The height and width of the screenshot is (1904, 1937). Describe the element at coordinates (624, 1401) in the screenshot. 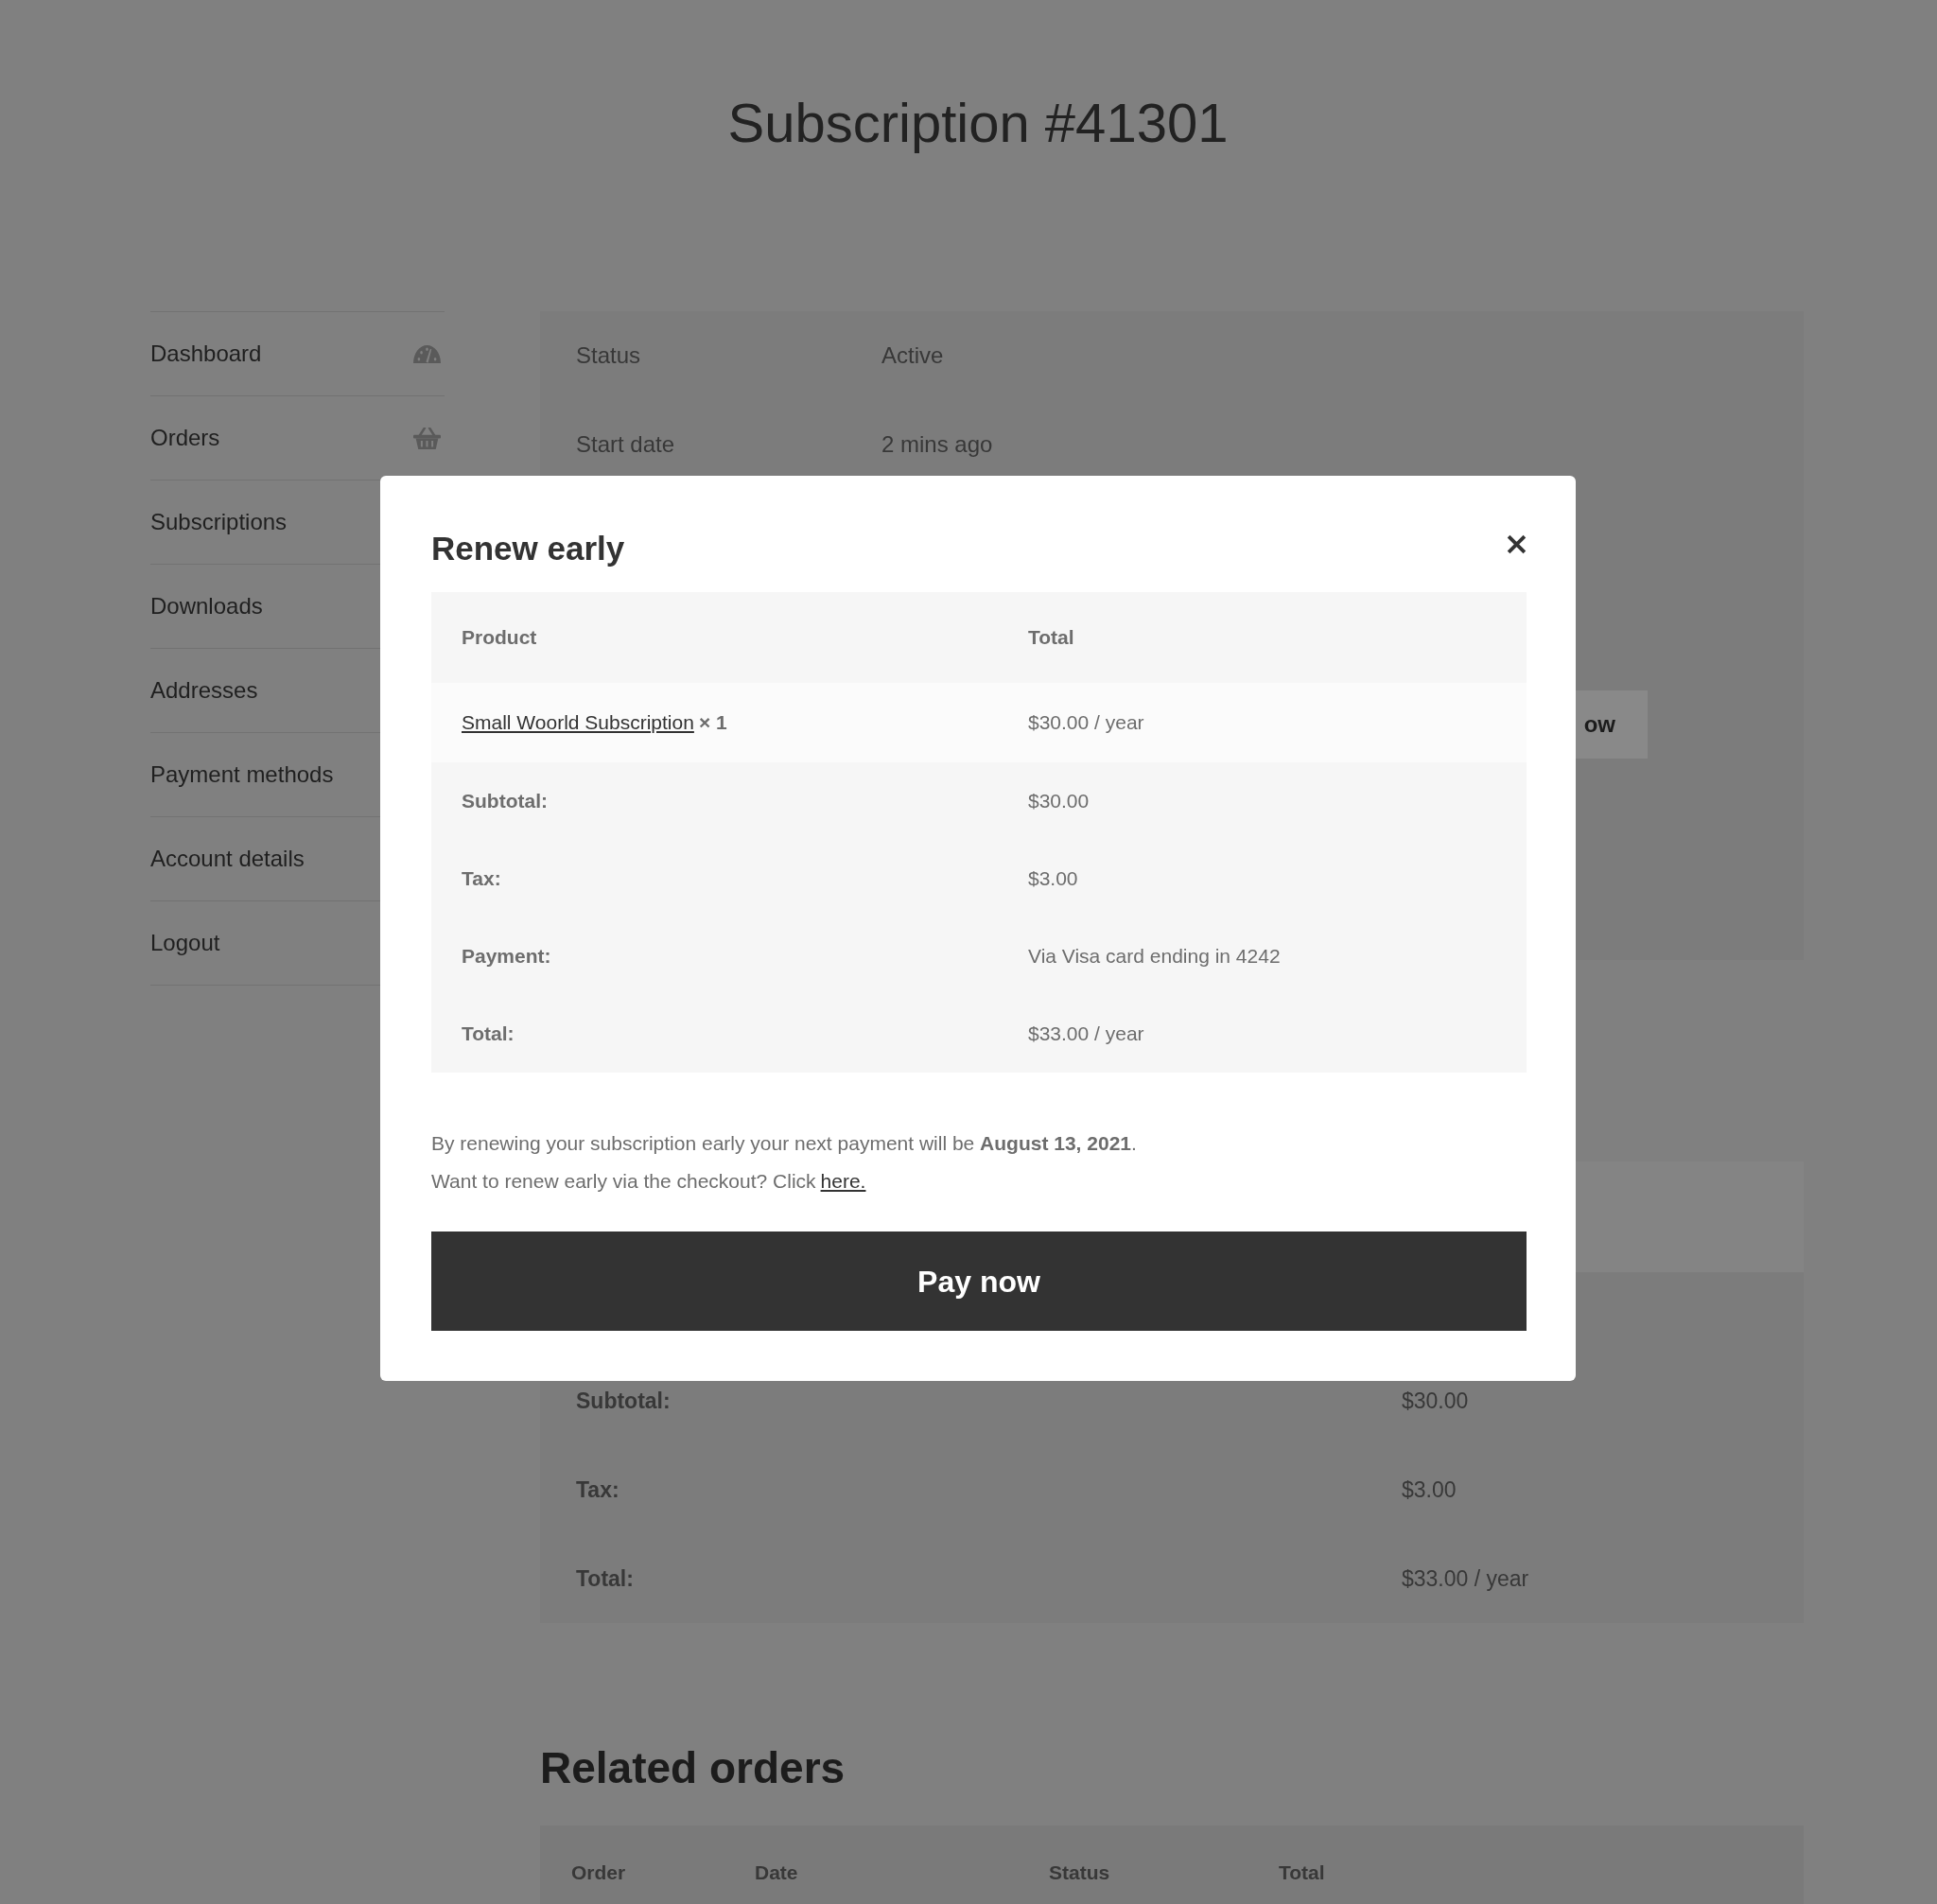

I see `total-label: Subtotal:` at that location.